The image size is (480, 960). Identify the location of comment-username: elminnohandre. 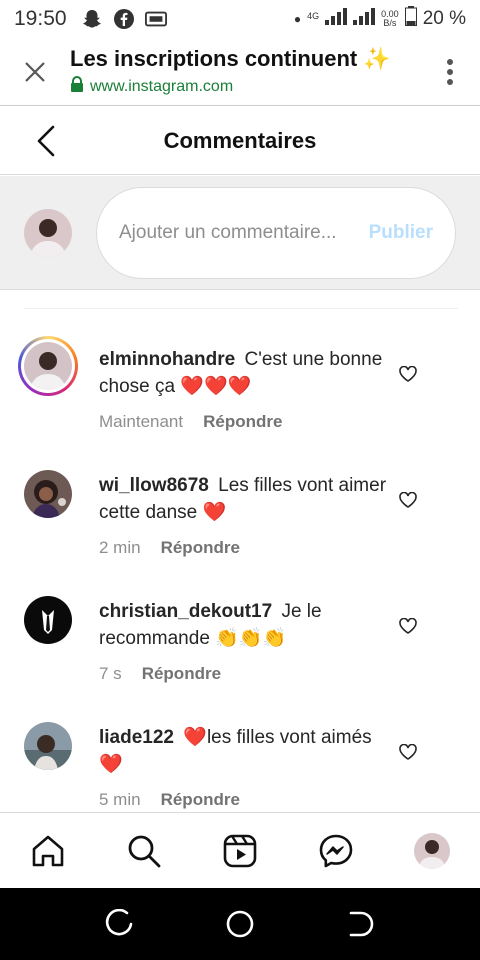
(169, 359).